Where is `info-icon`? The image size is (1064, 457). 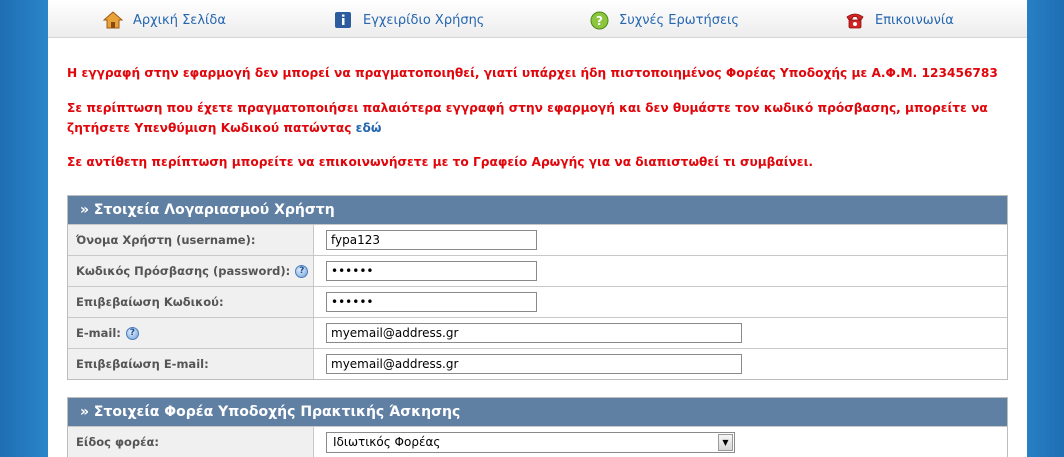 info-icon is located at coordinates (343, 20).